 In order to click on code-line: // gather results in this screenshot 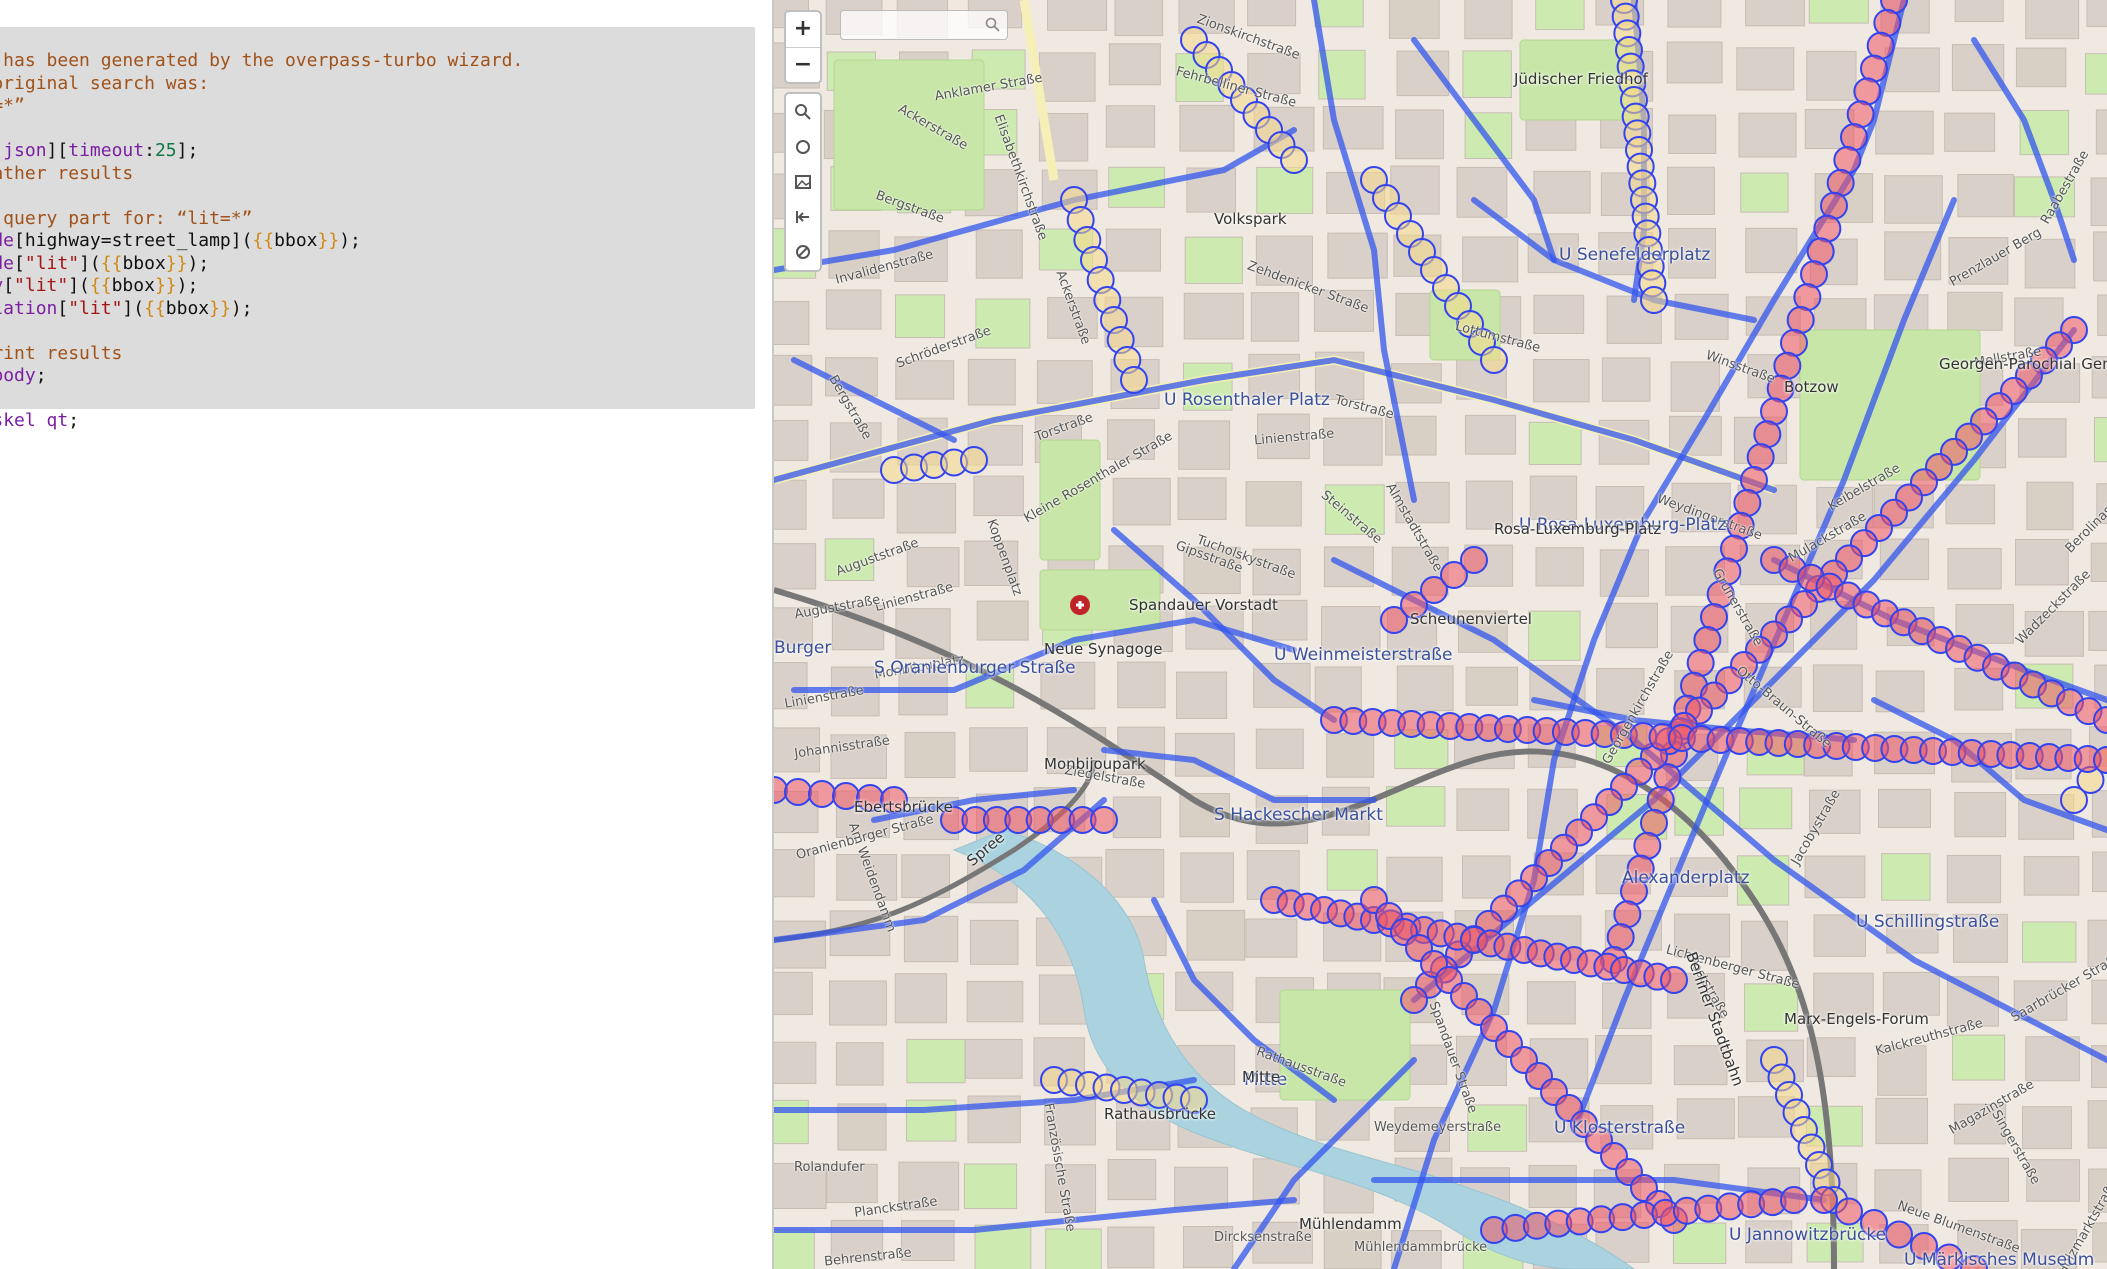, I will do `click(66, 174)`.